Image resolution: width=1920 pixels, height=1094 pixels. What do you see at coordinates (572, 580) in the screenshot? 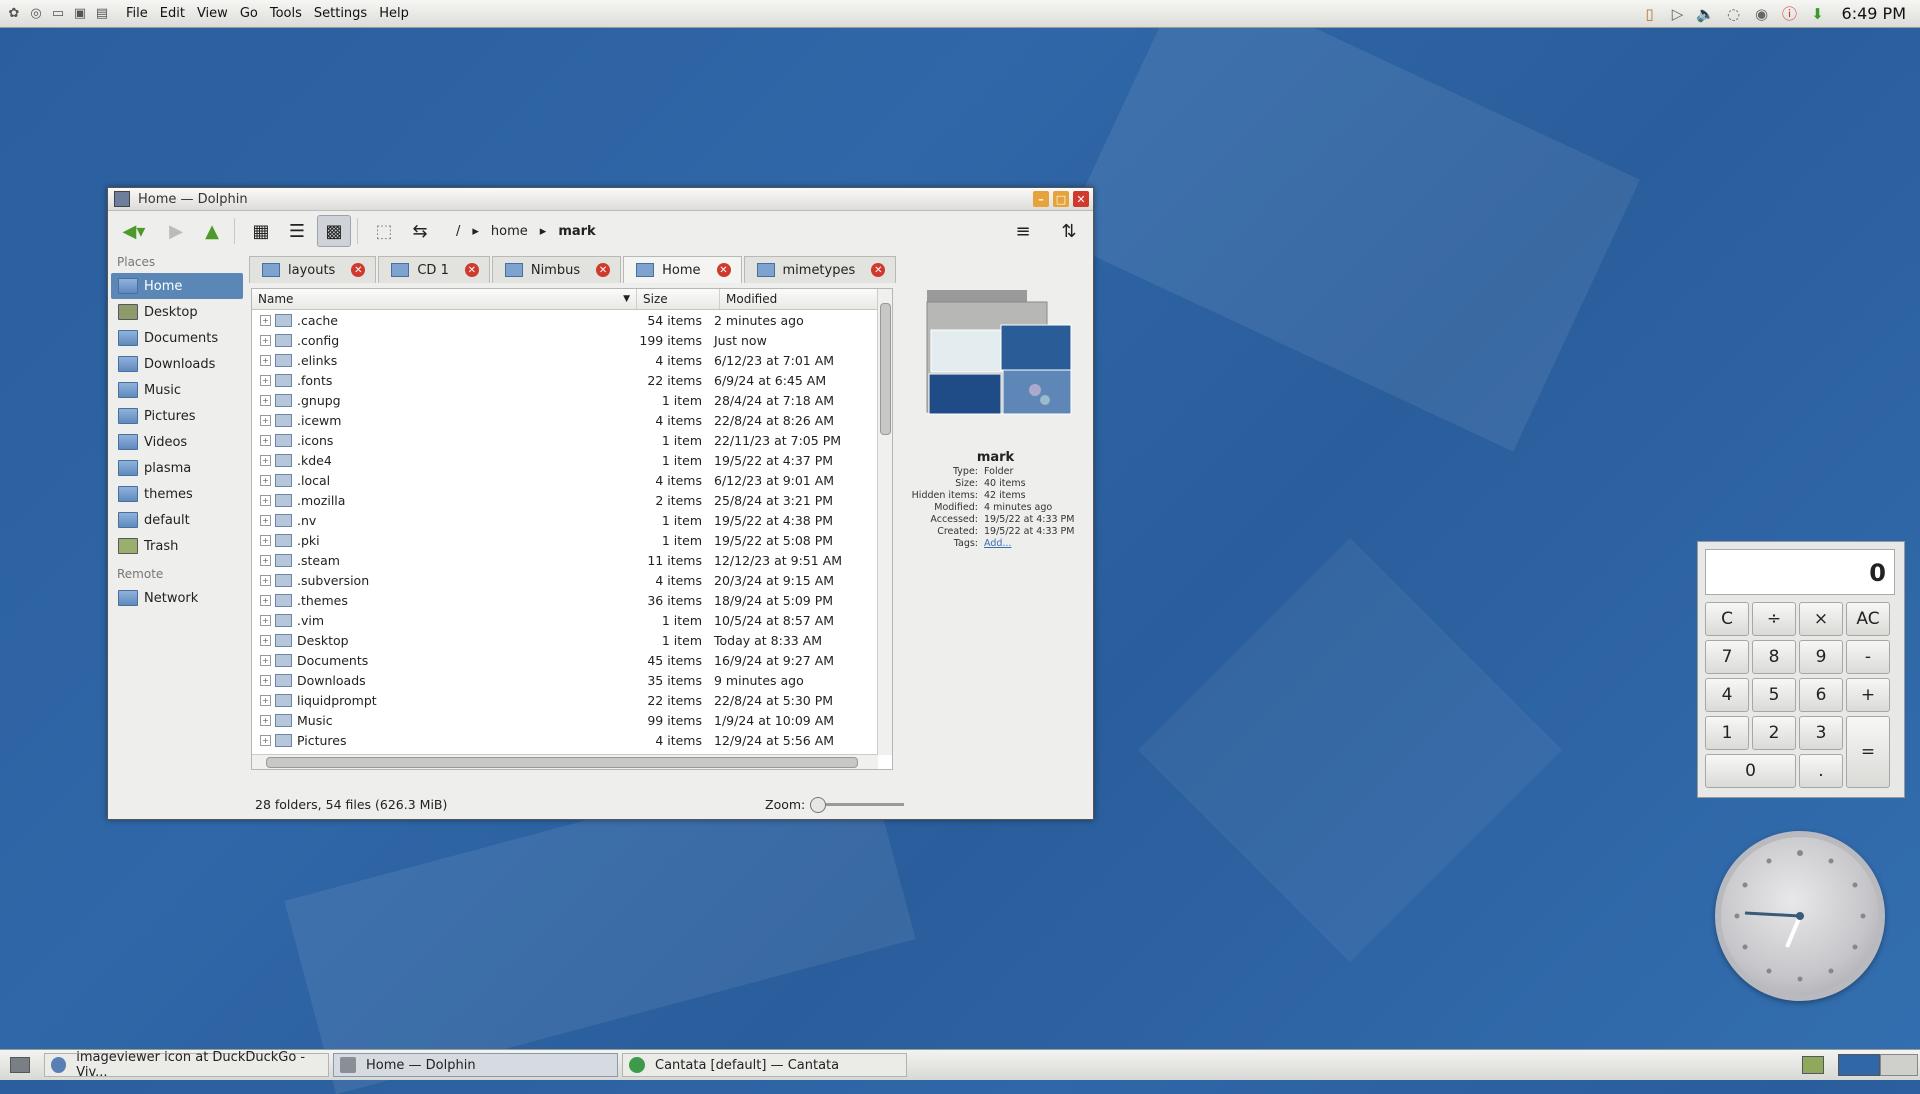
I see `table-row: + .subversion 4 items 20/3/24 at 9:15 AM` at bounding box center [572, 580].